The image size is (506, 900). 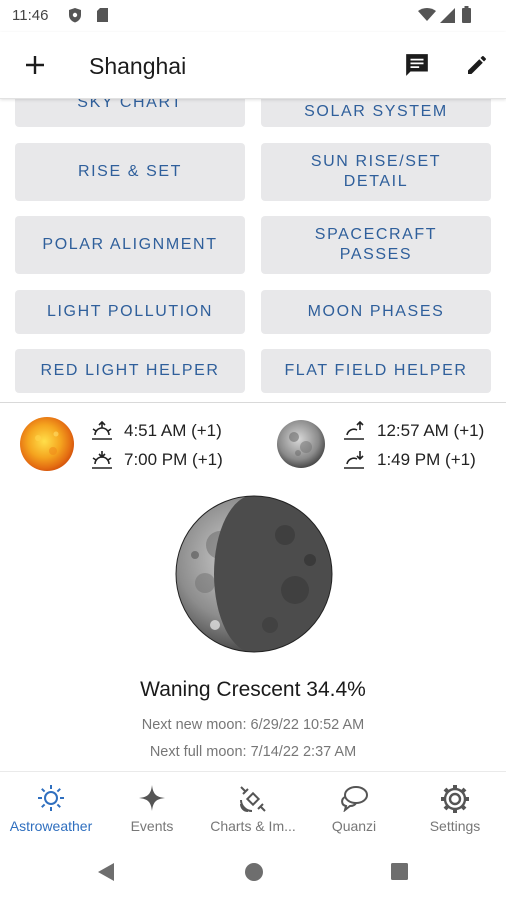 What do you see at coordinates (30, 15) in the screenshot?
I see `status-time: 11:46` at bounding box center [30, 15].